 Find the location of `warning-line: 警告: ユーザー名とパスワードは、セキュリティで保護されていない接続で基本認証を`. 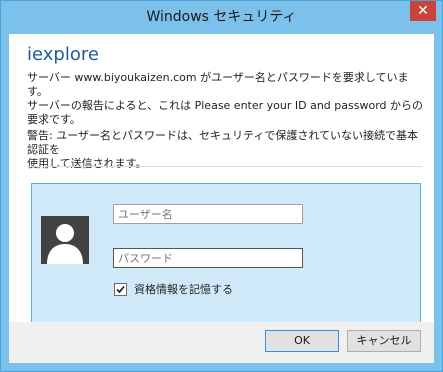

warning-line: 警告: ユーザー名とパスワードは、セキュリティで保護されていない接続で基本認証を is located at coordinates (222, 142).